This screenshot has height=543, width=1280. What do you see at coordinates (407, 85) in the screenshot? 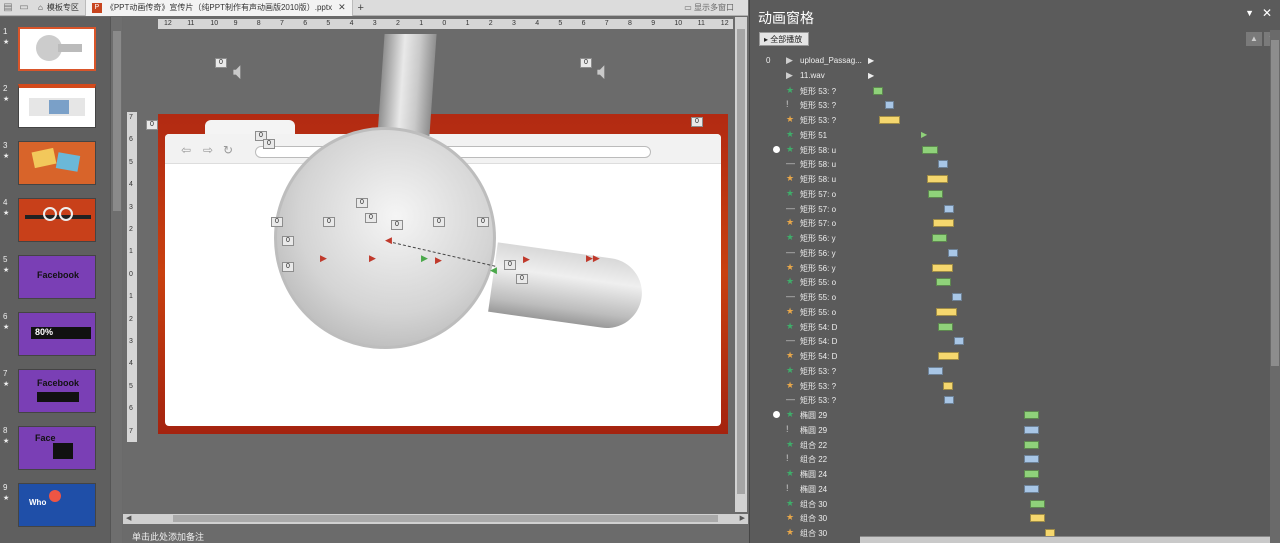
I see `pipe-shape-top` at bounding box center [407, 85].